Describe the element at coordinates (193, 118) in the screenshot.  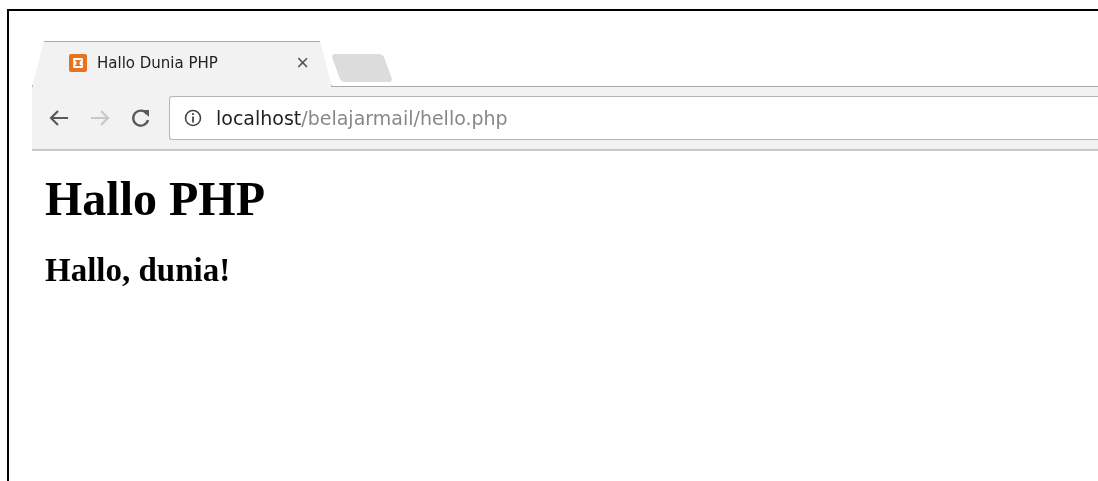
I see `info-icon` at that location.